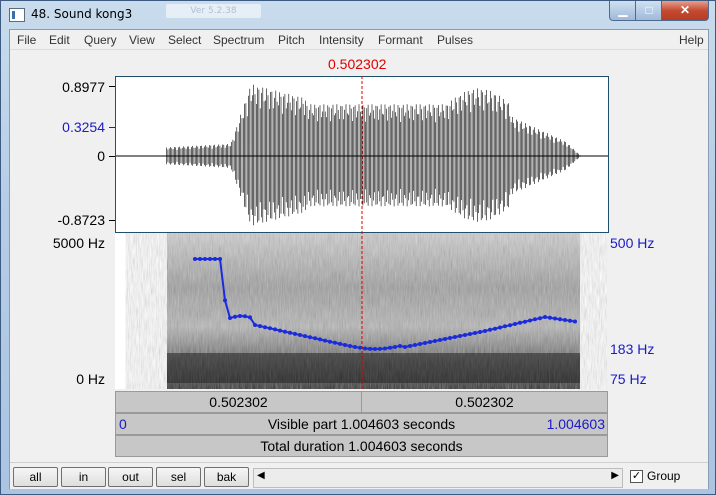 The image size is (716, 495). Describe the element at coordinates (632, 349) in the screenshot. I see `pitch-cursor-label: 183 Hz` at that location.